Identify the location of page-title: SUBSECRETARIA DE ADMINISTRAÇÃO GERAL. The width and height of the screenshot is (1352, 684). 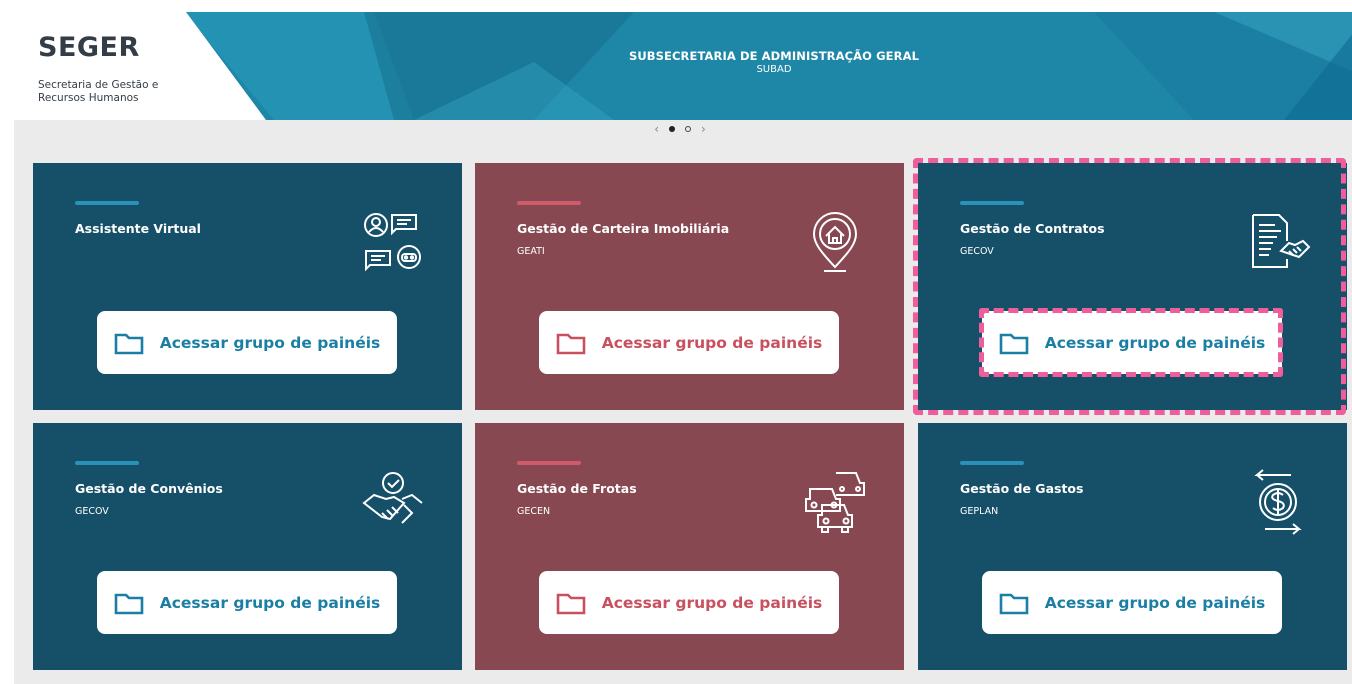
(774, 56).